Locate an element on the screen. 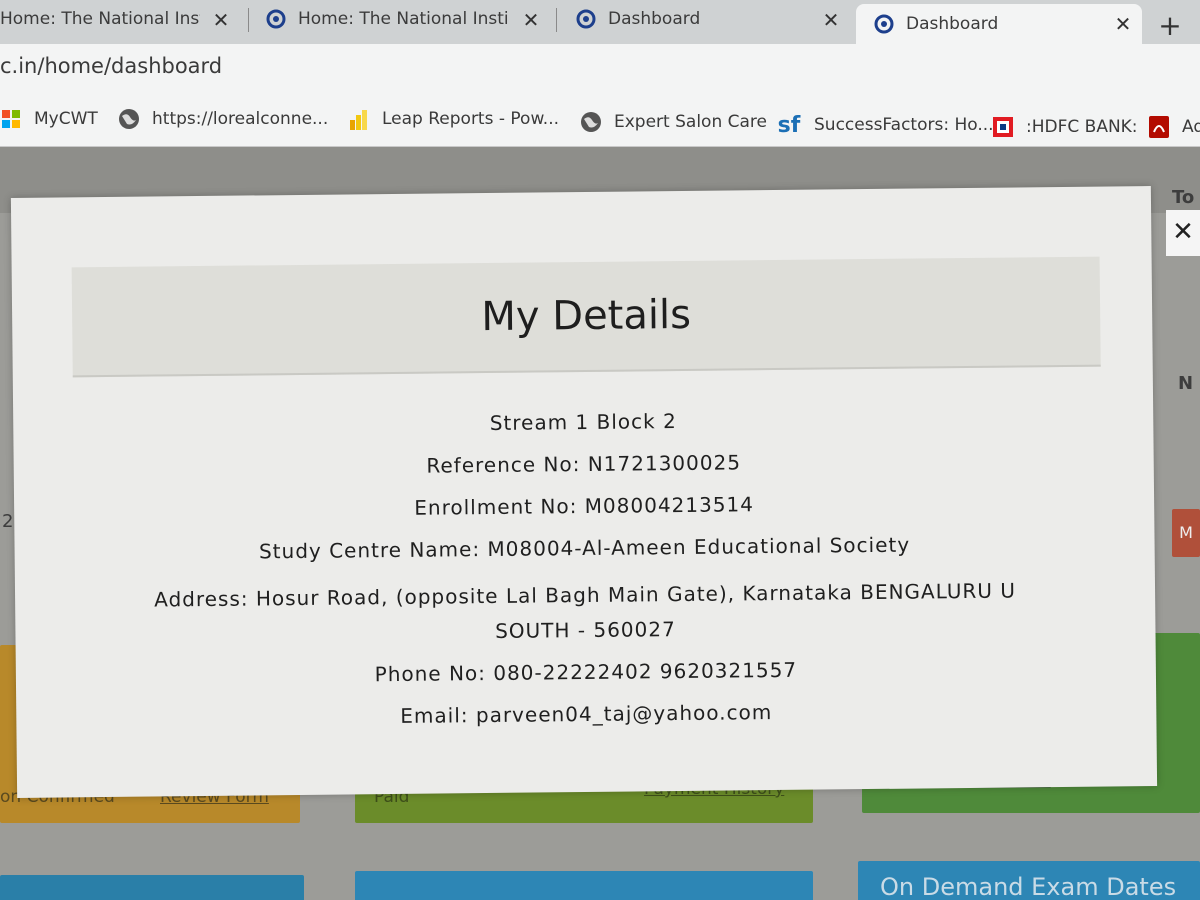 This screenshot has width=1200, height=900. address-bar: c.in/home/dashboard is located at coordinates (600, 68).